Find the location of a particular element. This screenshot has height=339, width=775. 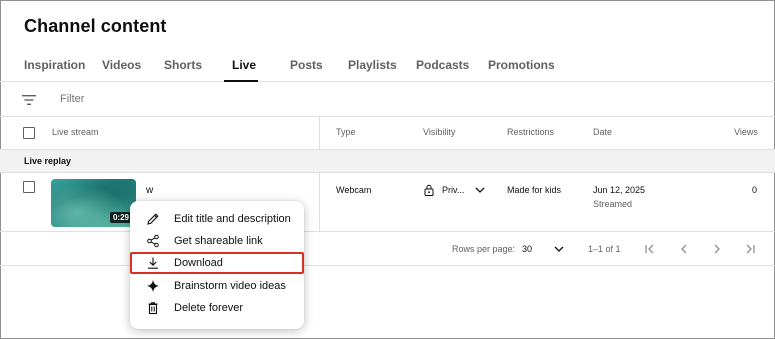

tab-posts: Posts is located at coordinates (306, 65).